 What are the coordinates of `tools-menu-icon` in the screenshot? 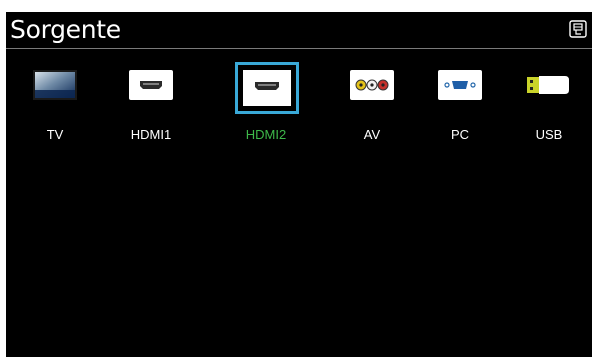 It's located at (578, 29).